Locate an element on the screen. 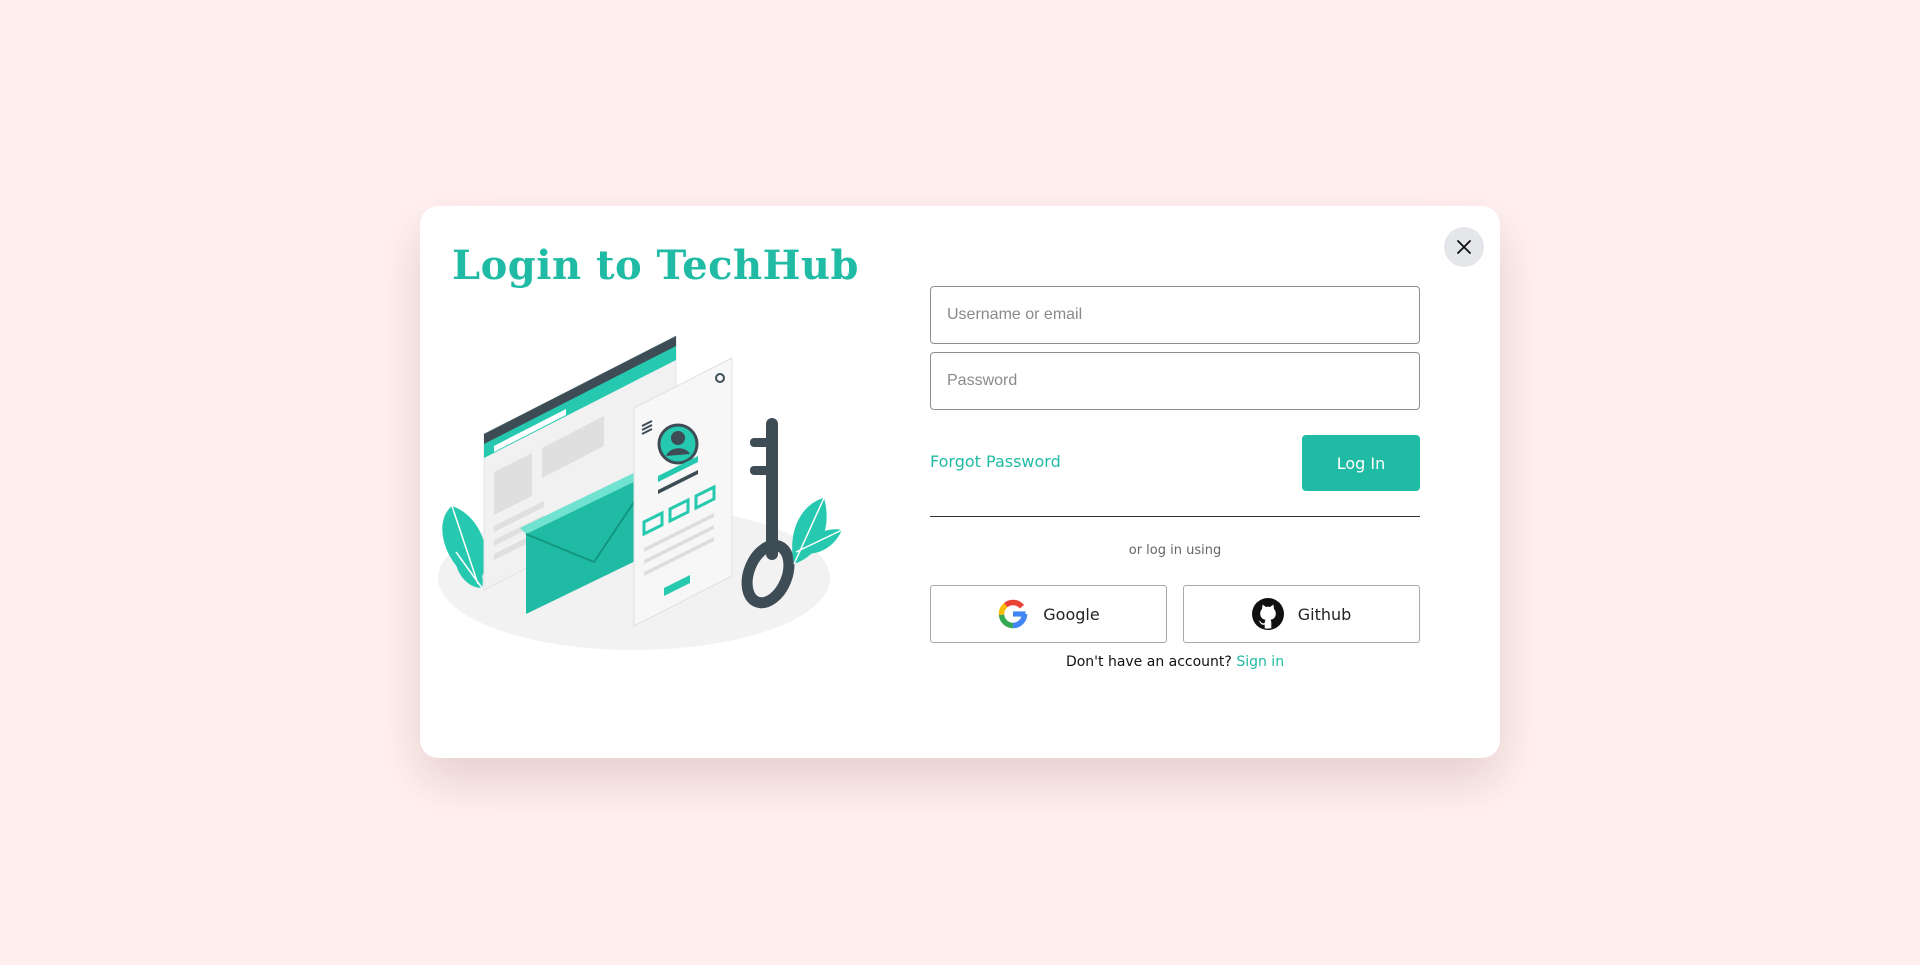  or-login-text: or log in using is located at coordinates (1175, 550).